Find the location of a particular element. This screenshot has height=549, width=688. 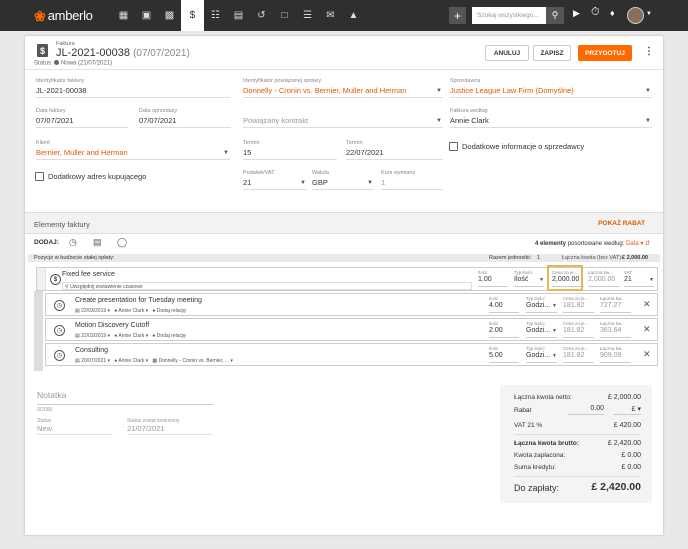

drag-handle is located at coordinates (41, 279).